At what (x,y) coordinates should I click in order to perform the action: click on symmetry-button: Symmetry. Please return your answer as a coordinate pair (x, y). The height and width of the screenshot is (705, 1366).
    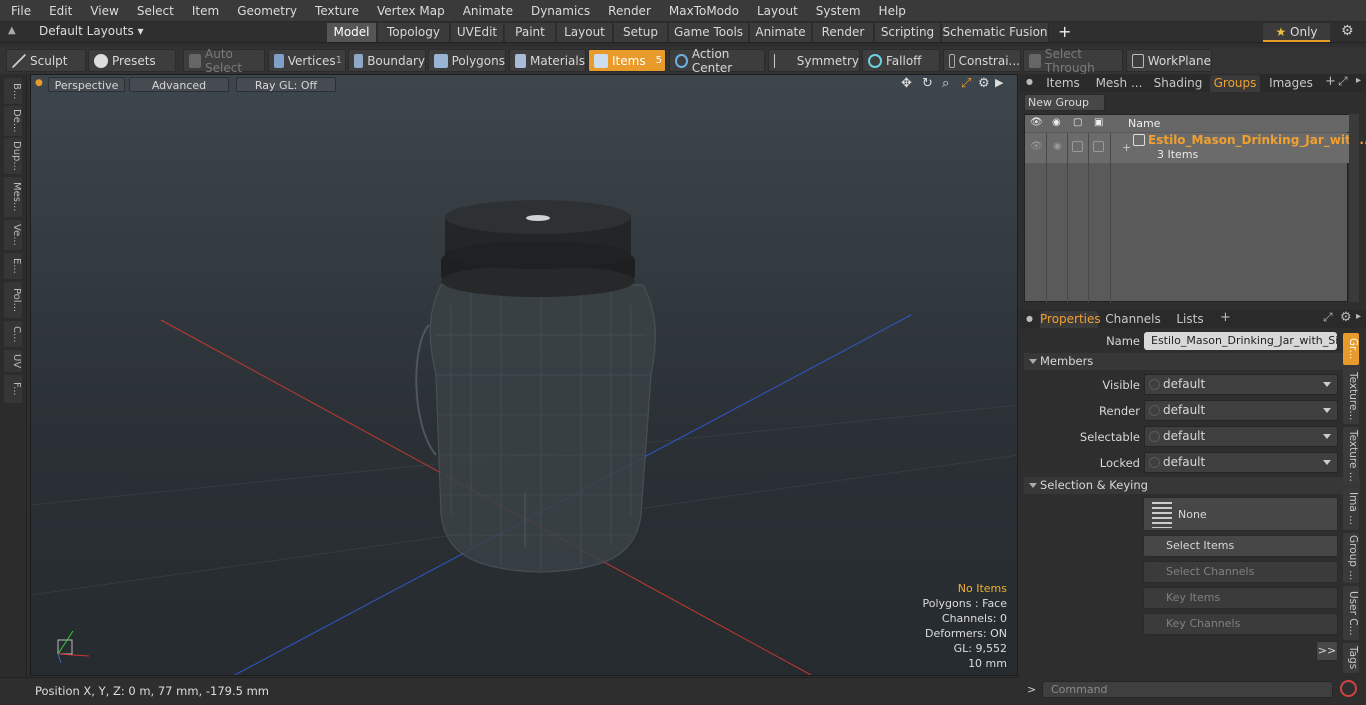
    Looking at the image, I should click on (814, 60).